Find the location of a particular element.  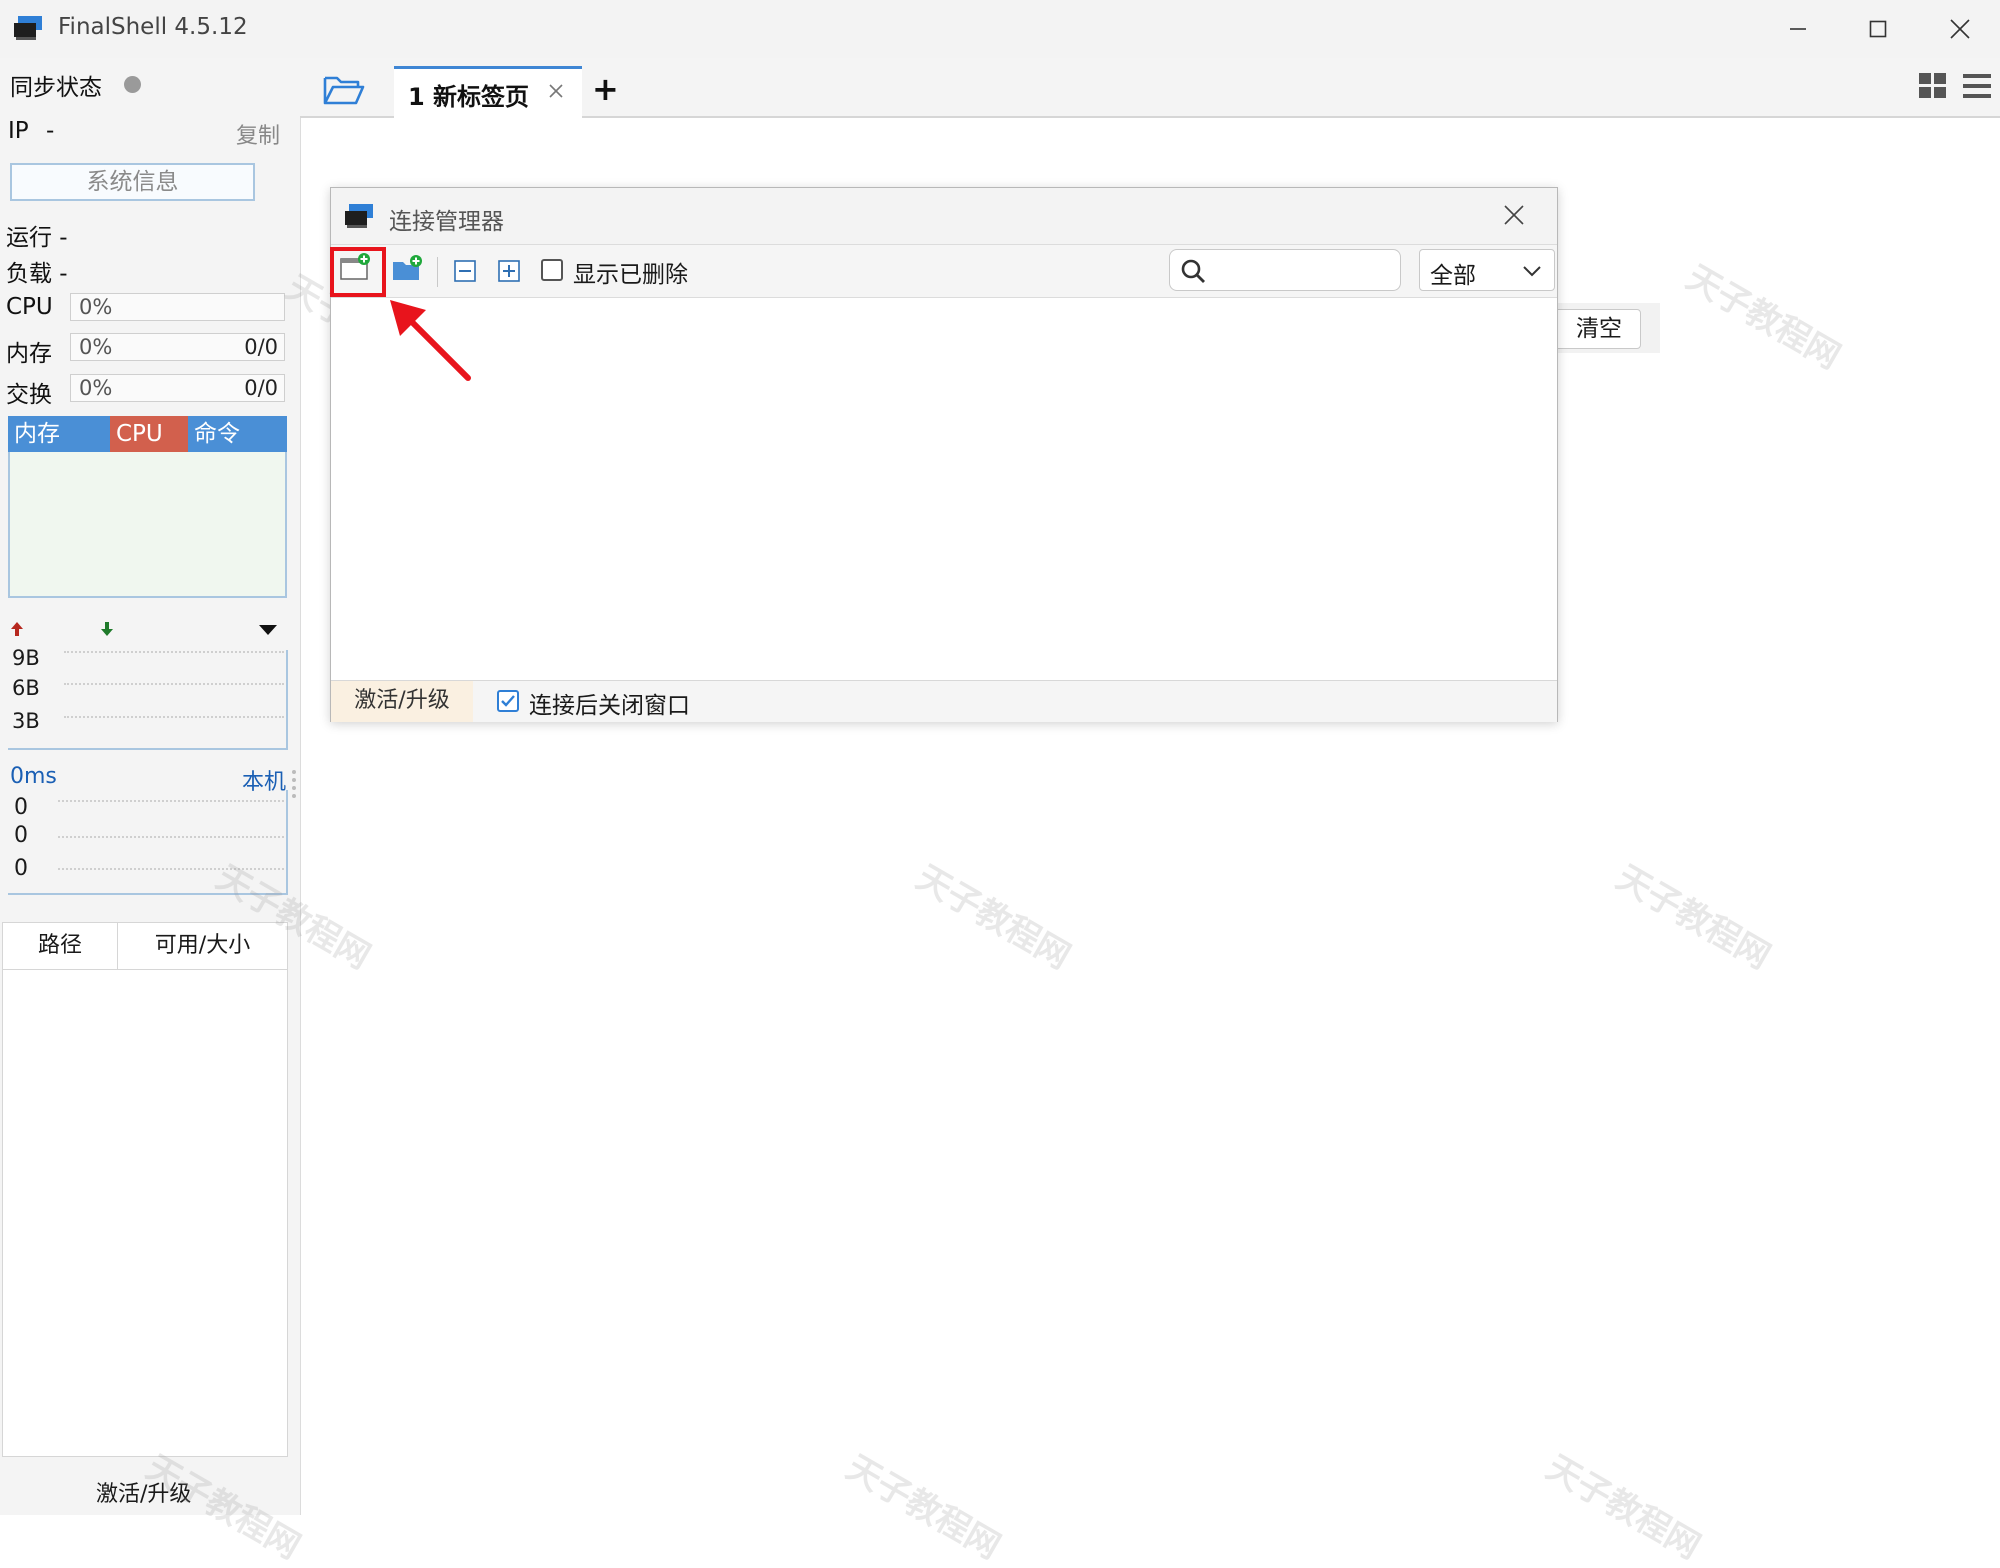

main-menu-button is located at coordinates (1977, 88).